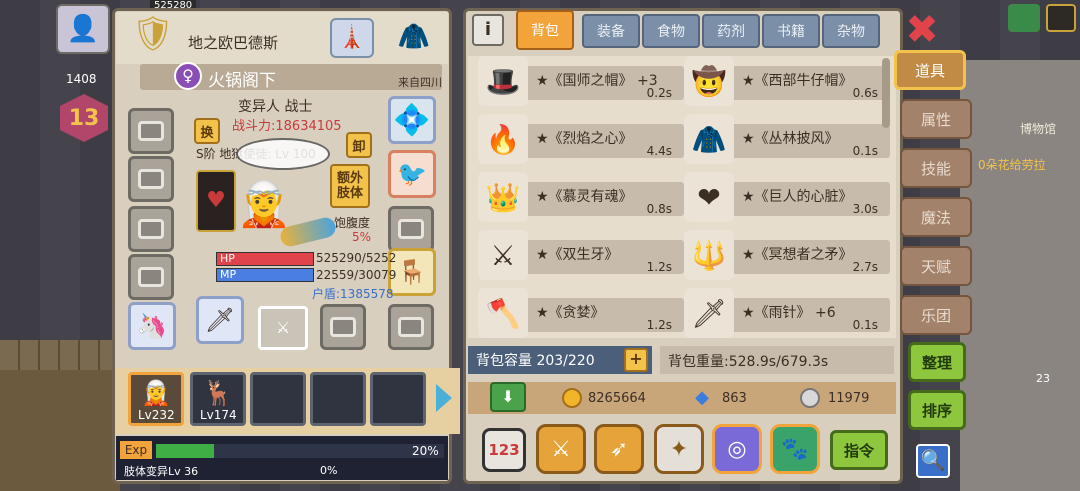 This screenshot has height=491, width=1080. Describe the element at coordinates (561, 449) in the screenshot. I see `skill-slash-icon: ⚔` at that location.